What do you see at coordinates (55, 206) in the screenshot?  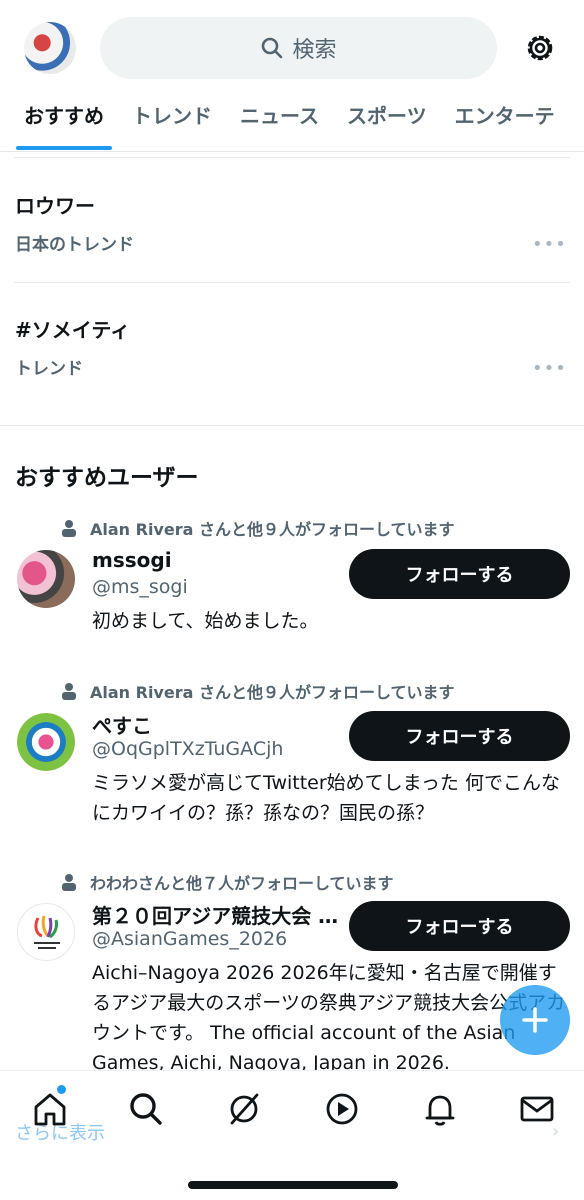 I see `trend-title: ロウワー` at bounding box center [55, 206].